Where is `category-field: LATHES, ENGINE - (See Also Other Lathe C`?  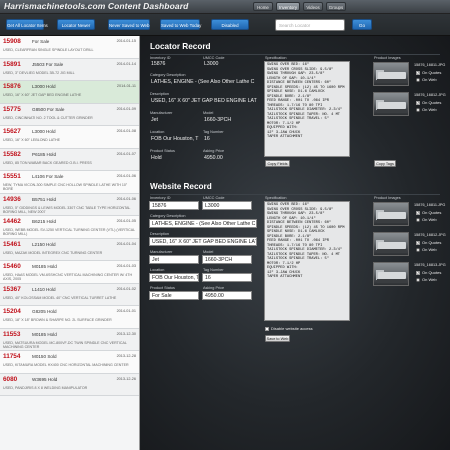 category-field: LATHES, ENGINE - (See Also Other Lathe C is located at coordinates (203, 223).